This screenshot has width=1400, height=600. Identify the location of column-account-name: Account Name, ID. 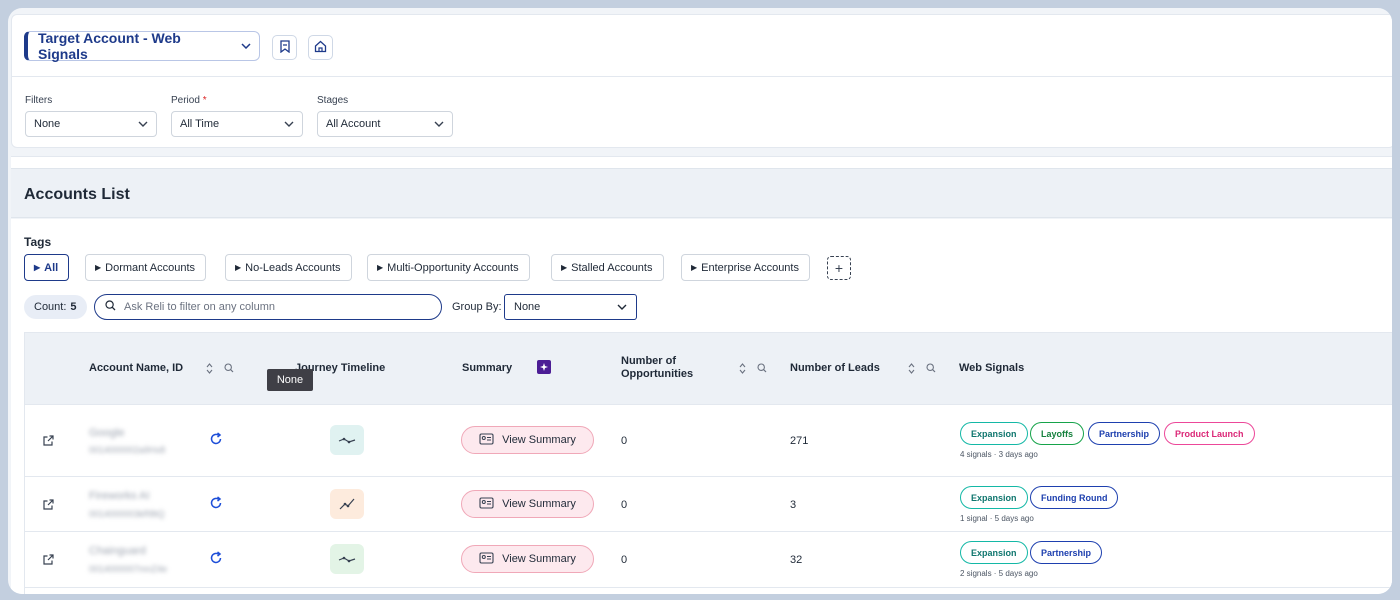
(136, 368).